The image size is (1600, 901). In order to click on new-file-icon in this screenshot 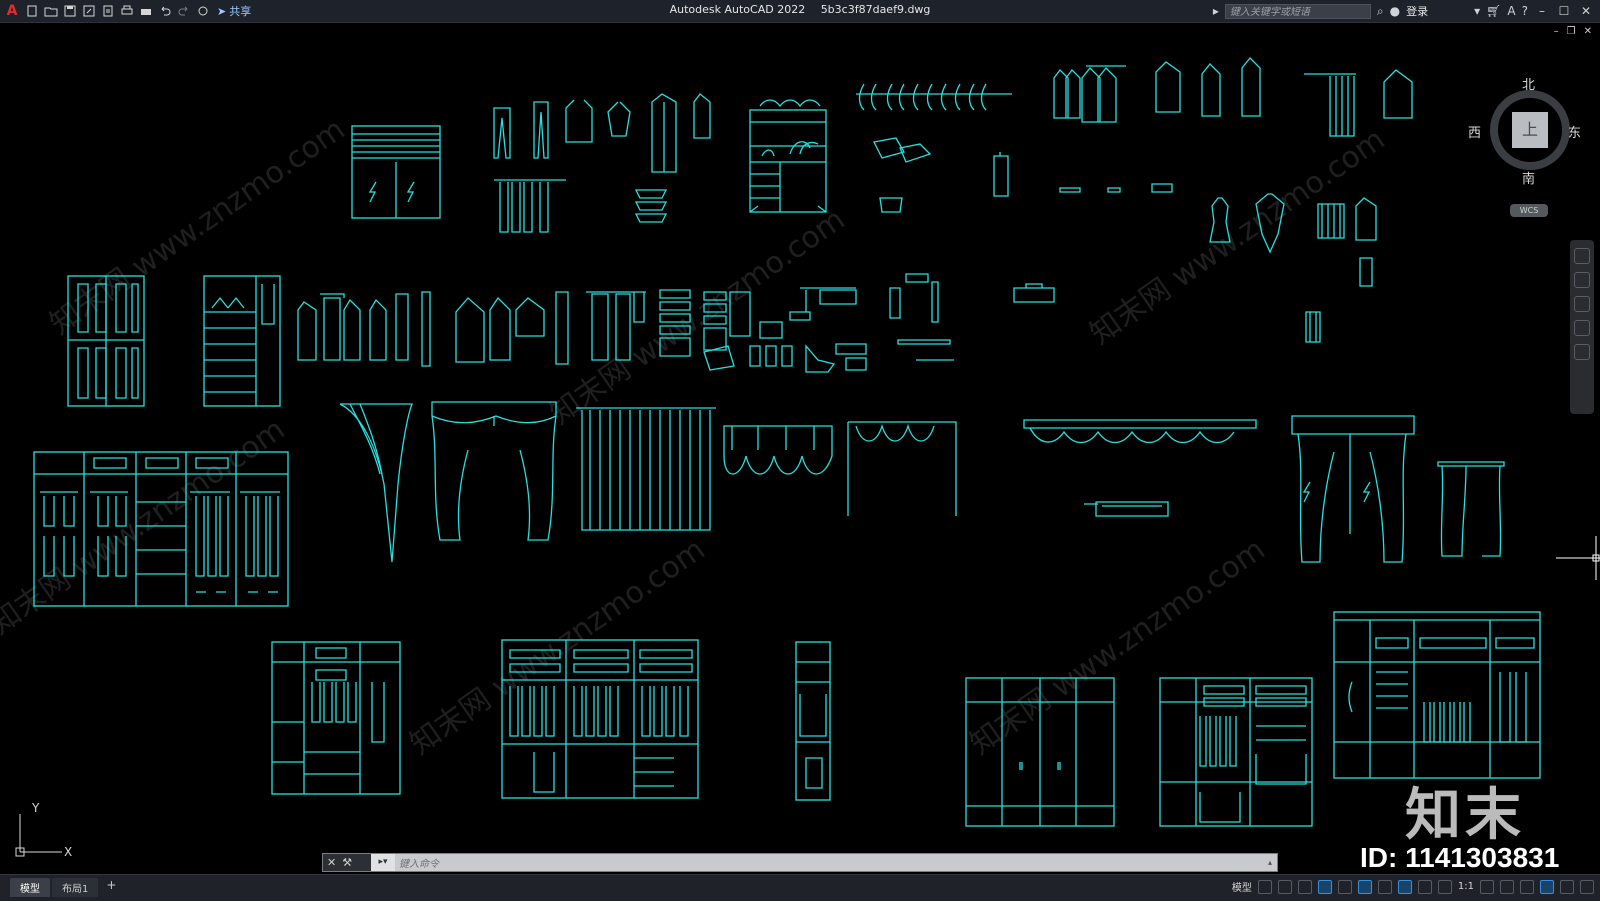, I will do `click(32, 11)`.